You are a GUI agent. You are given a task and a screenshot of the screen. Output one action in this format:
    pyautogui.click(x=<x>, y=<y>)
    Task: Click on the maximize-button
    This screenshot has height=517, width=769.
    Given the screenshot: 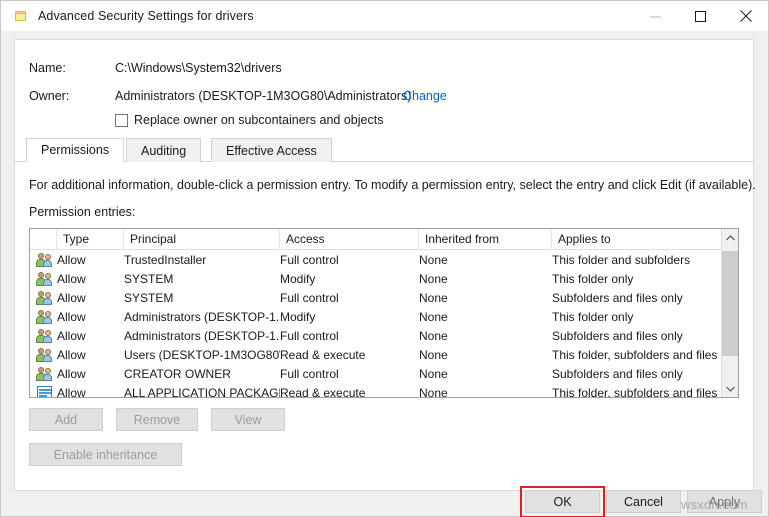 What is the action you would take?
    pyautogui.click(x=700, y=16)
    